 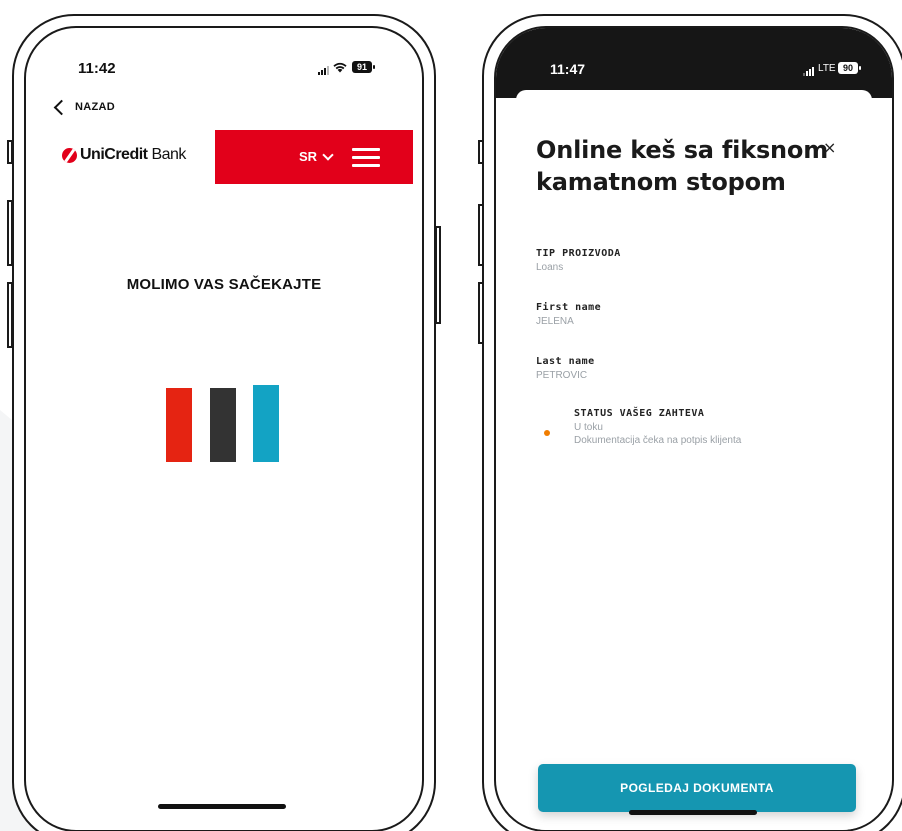 I want to click on view-documents-button: POGLEDAJ DOKUMENTA, so click(x=697, y=788).